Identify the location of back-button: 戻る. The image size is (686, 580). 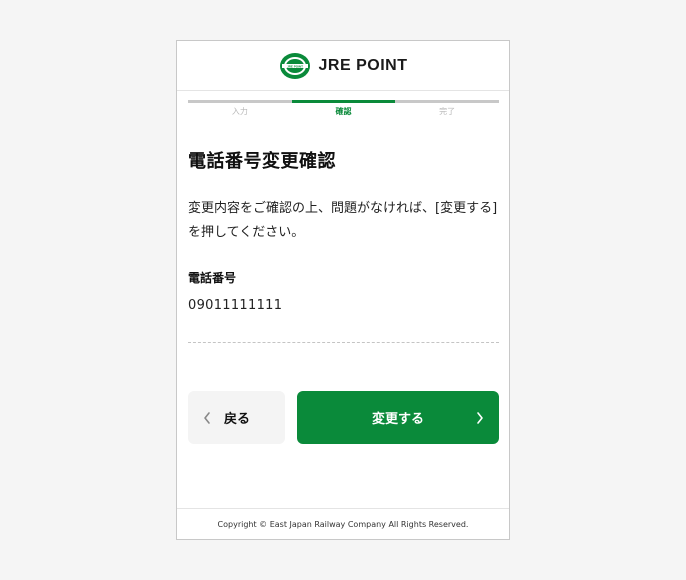
(236, 417).